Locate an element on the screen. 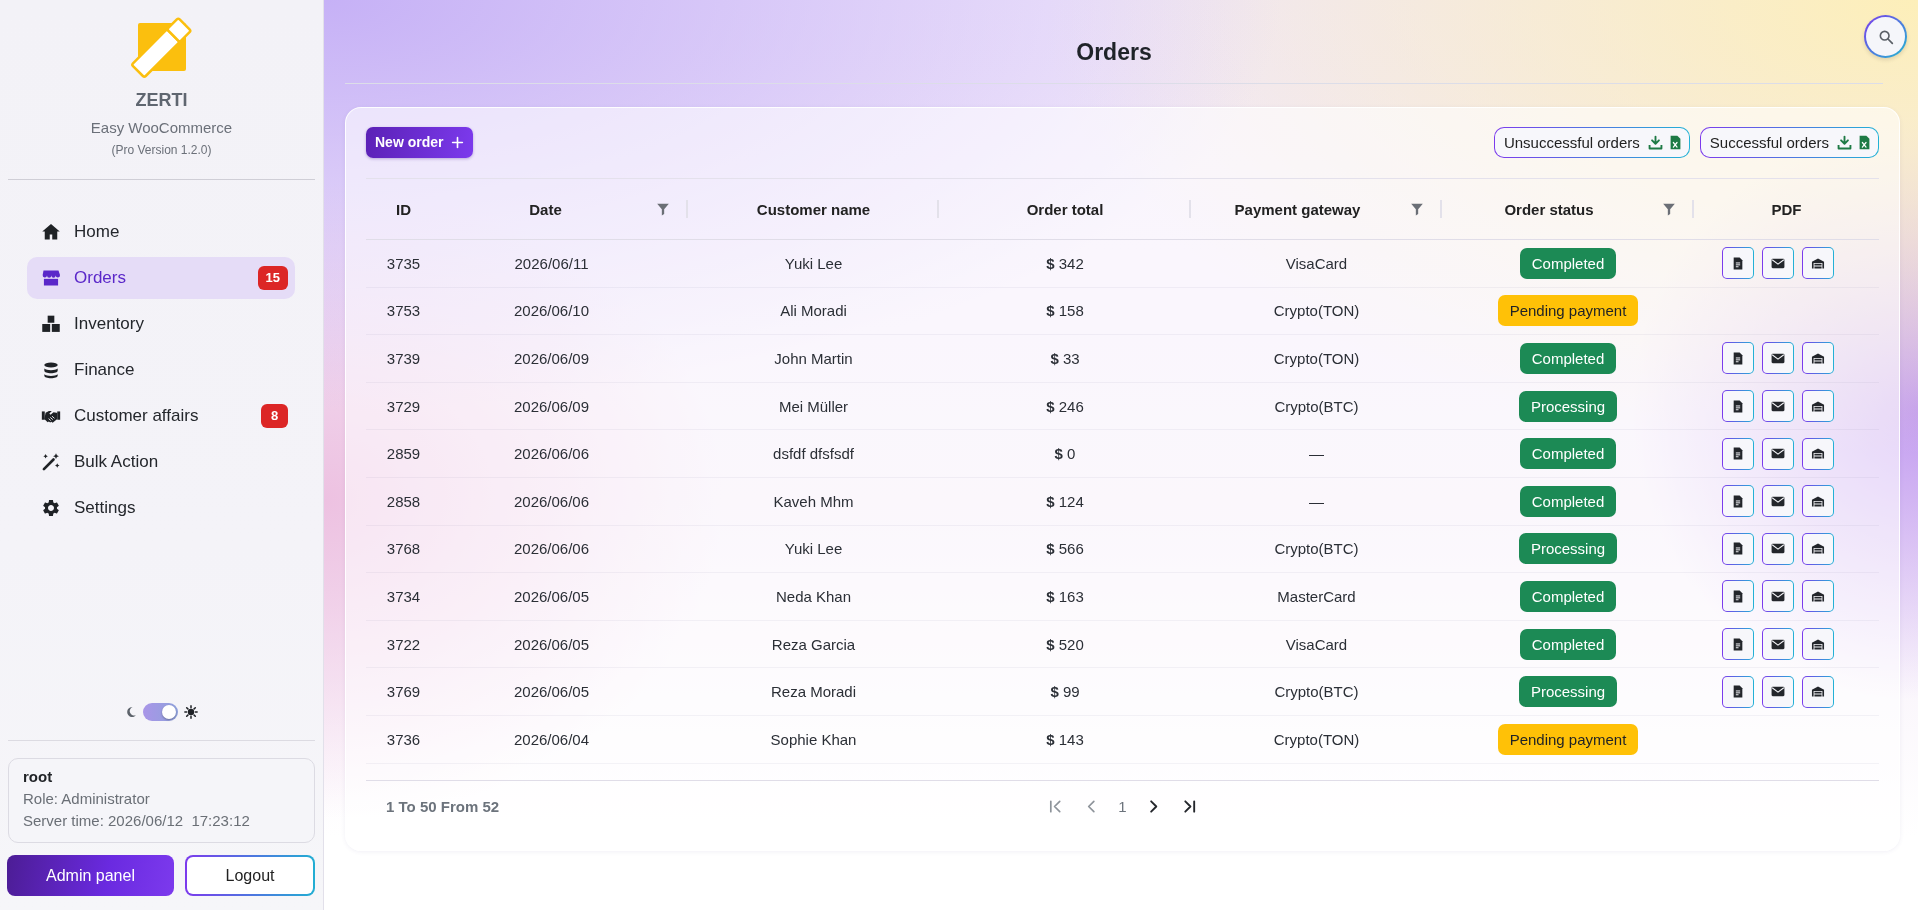 This screenshot has height=910, width=1918. table-cell-text: 3739 is located at coordinates (403, 359).